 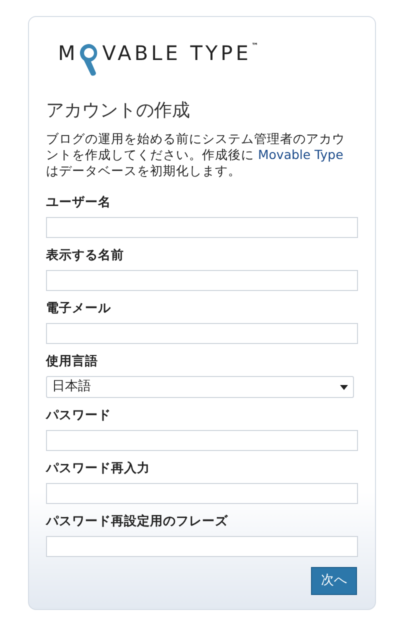 I want to click on page-title: アカウントの作成, so click(x=118, y=111).